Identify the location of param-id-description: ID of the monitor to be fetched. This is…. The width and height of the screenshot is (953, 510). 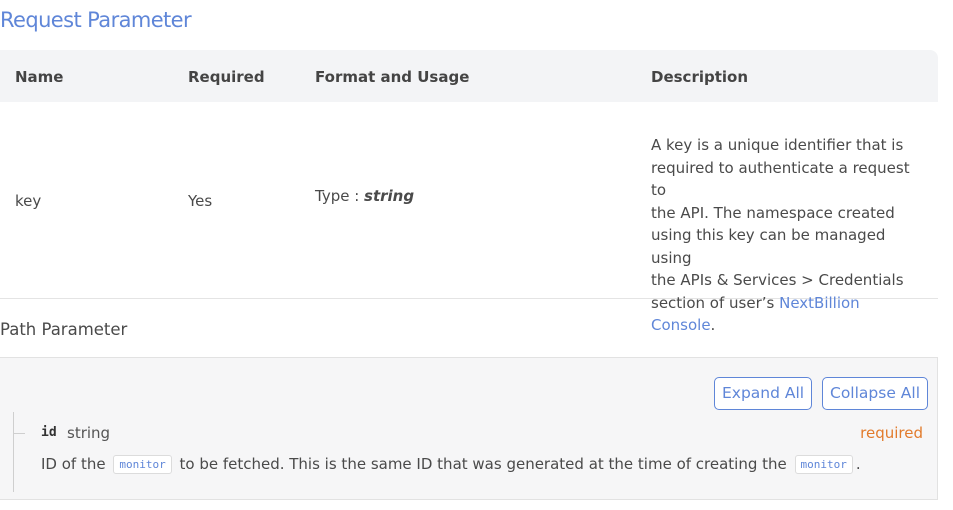
(451, 464).